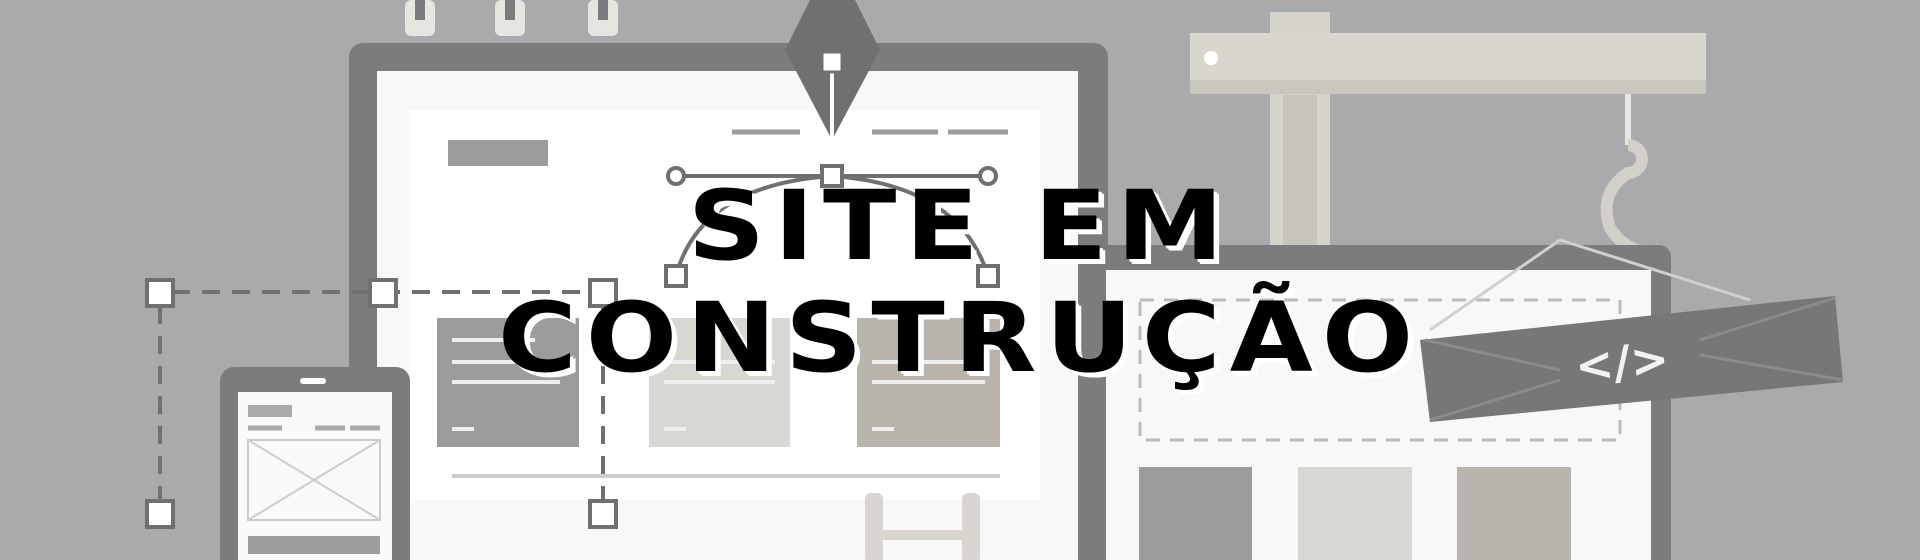 The height and width of the screenshot is (560, 1920). What do you see at coordinates (511, 18) in the screenshot?
I see `clips-icon` at bounding box center [511, 18].